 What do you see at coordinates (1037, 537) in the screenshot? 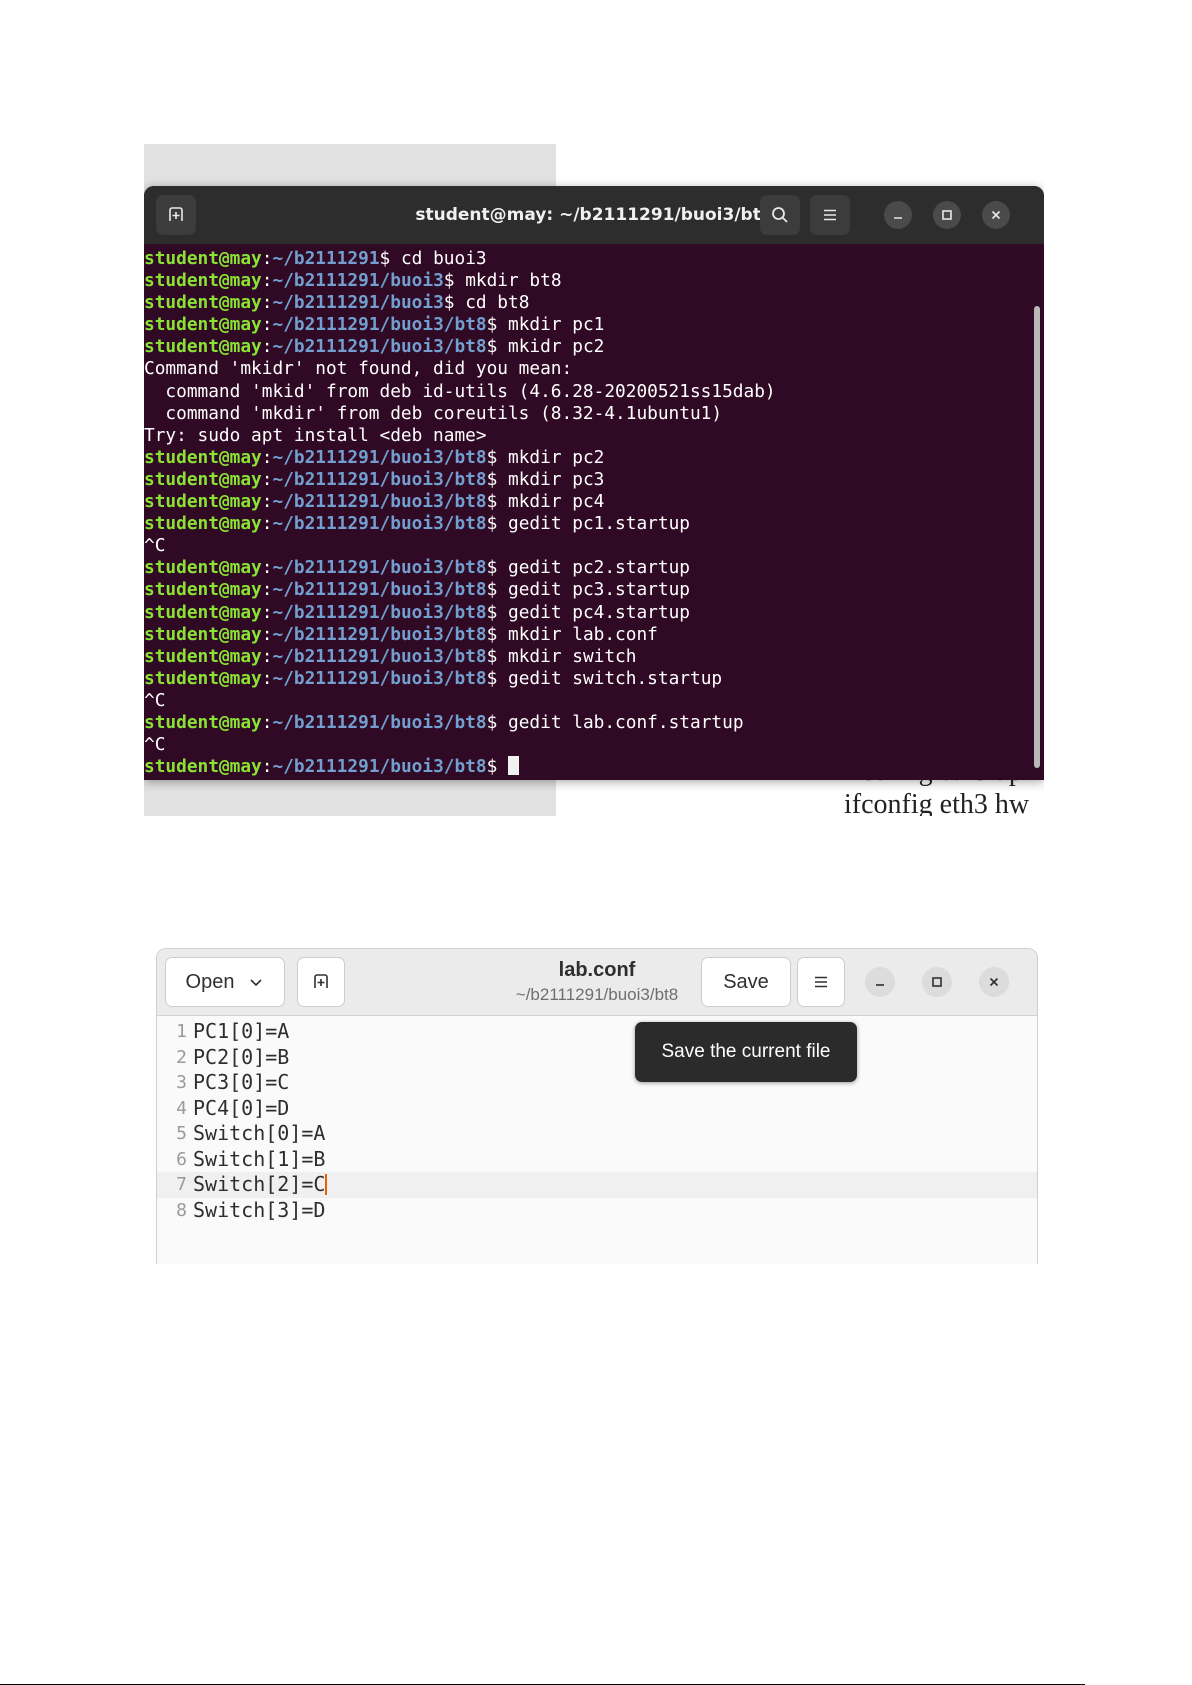
I see `terminal-scrollbar` at bounding box center [1037, 537].